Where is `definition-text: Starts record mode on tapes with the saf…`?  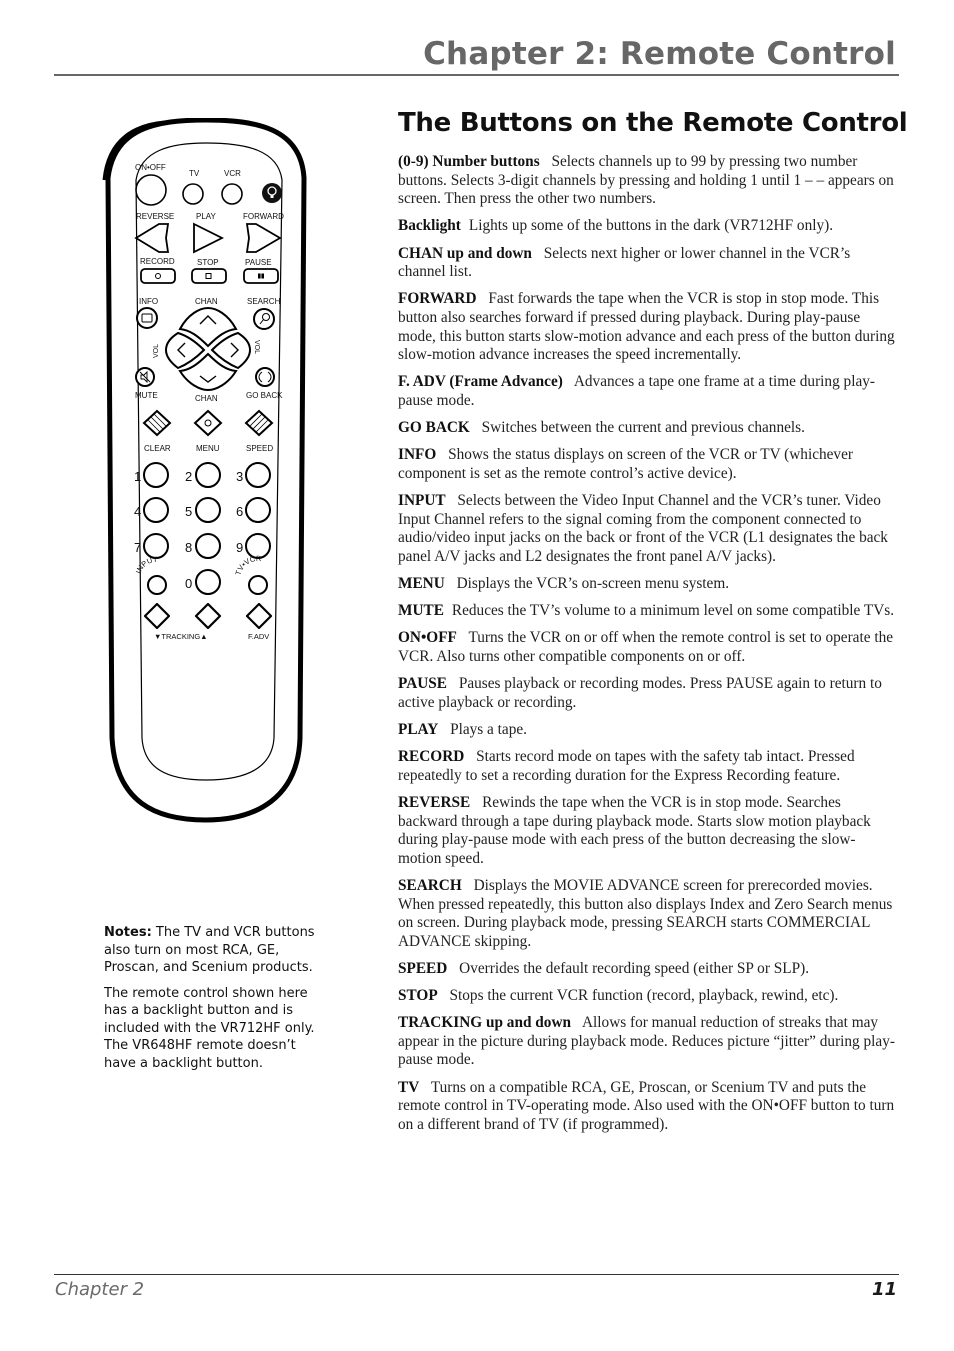 definition-text: Starts record mode on tapes with the saf… is located at coordinates (626, 766).